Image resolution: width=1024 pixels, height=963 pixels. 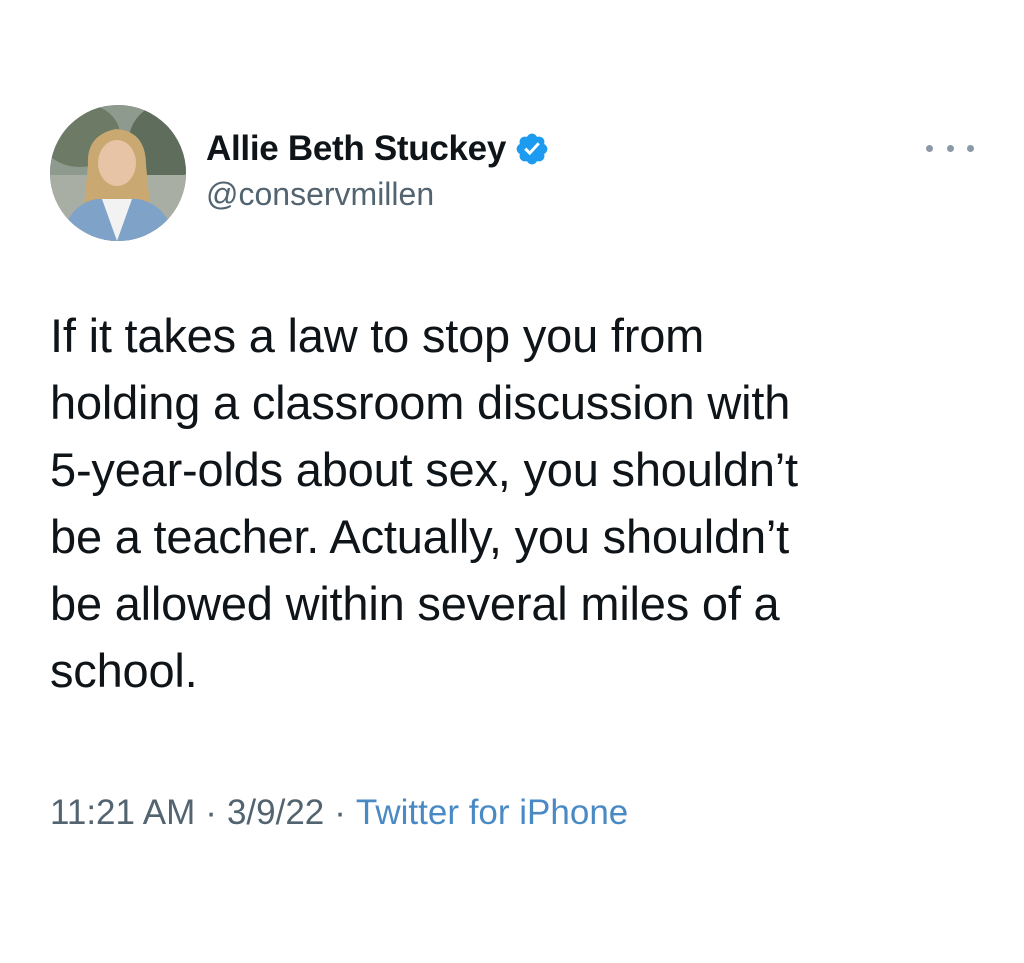 What do you see at coordinates (420, 402) in the screenshot?
I see `tweet-line: holding a classroom discussion with` at bounding box center [420, 402].